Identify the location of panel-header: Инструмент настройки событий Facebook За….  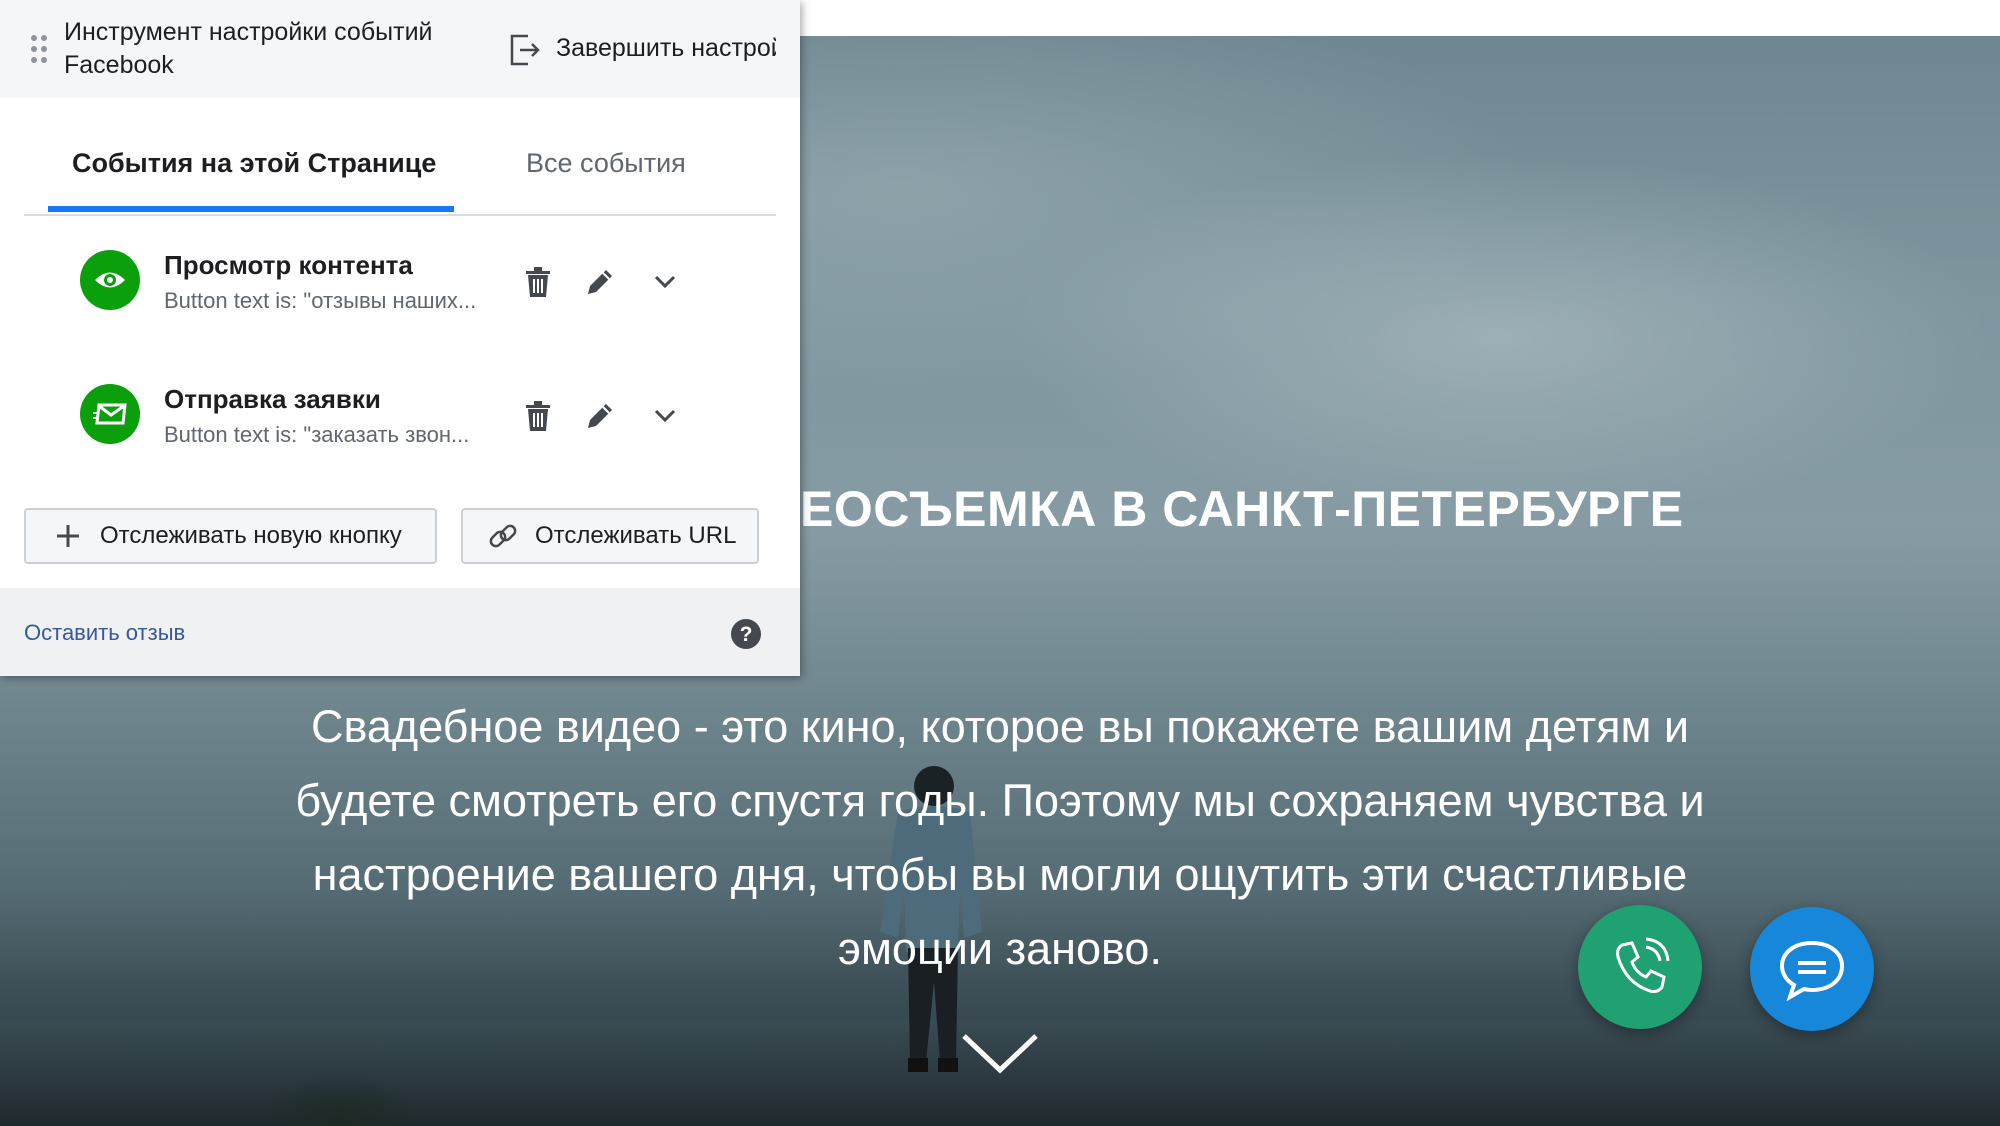
(400, 49).